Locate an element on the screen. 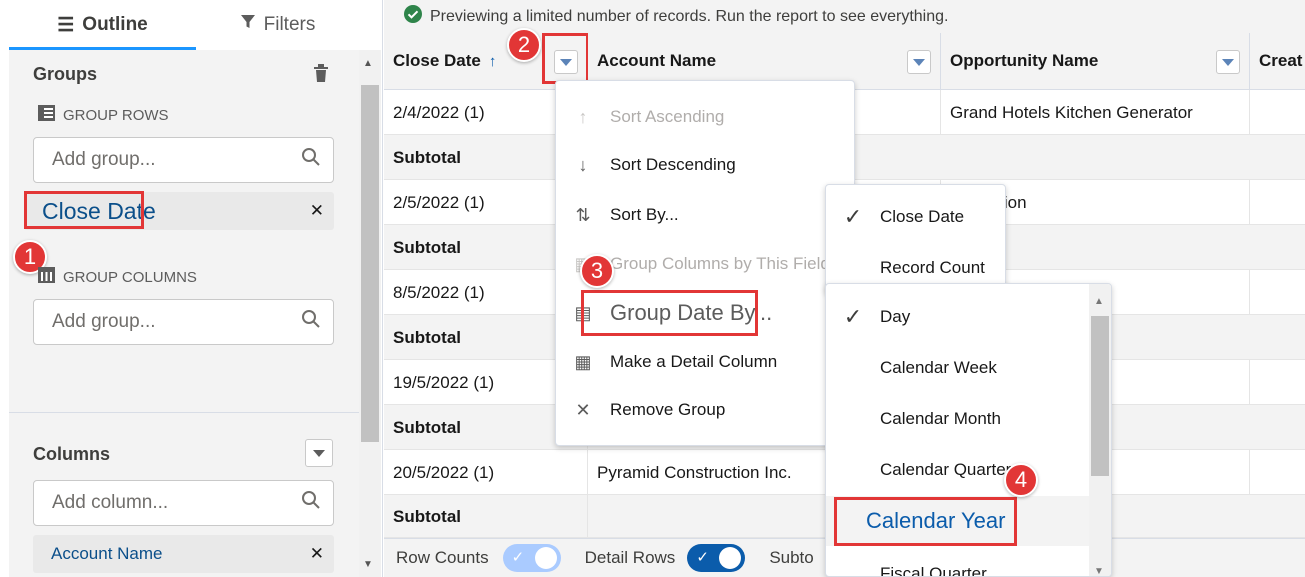 The image size is (1305, 577). menu-item-make-detail-column: ▦ Make a Detail Column is located at coordinates (705, 362).